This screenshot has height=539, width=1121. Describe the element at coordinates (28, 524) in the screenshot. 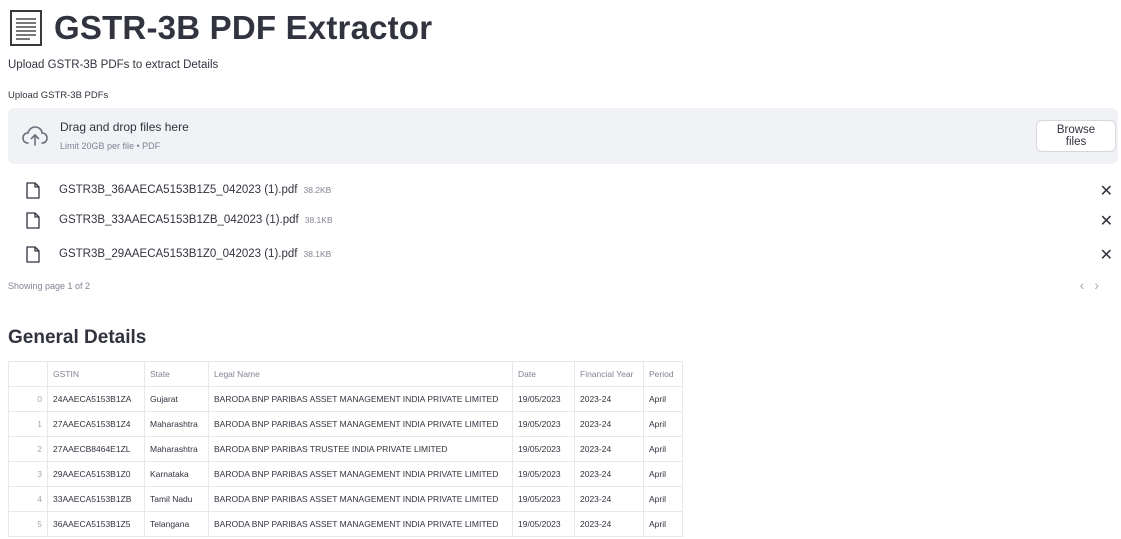

I see `row-index: 5` at that location.